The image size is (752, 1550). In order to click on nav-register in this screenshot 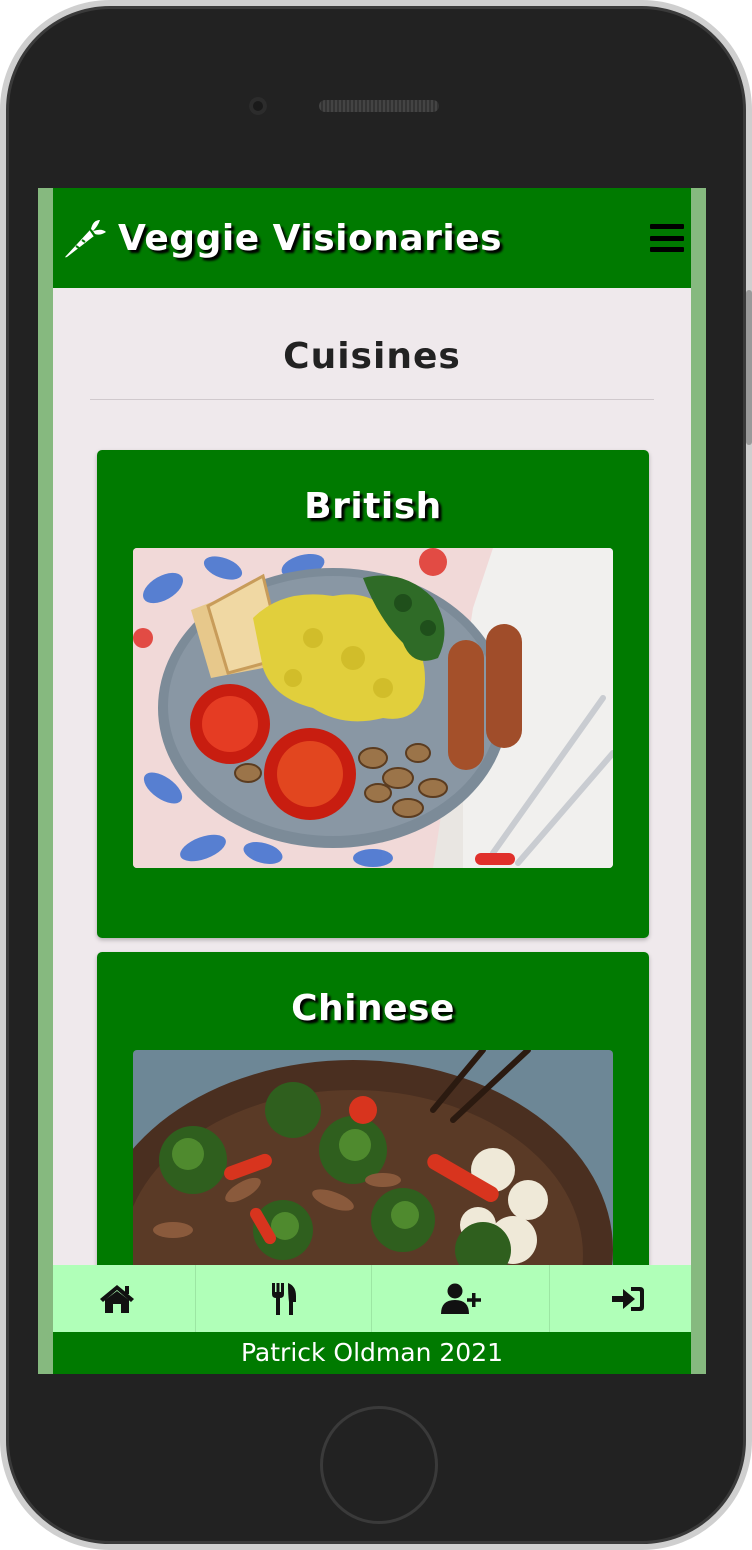, I will do `click(460, 1298)`.